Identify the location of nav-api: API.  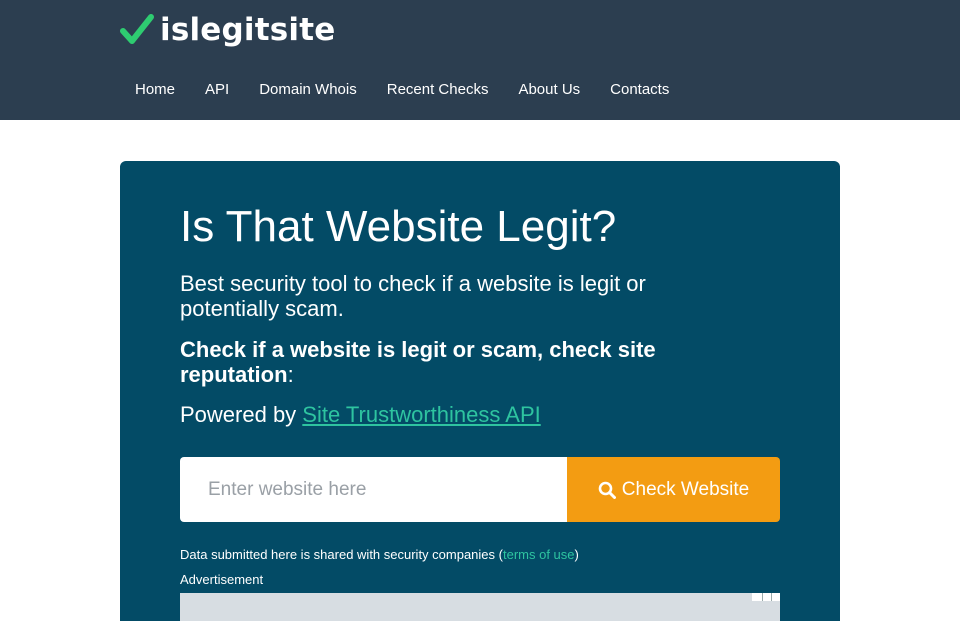
(217, 90).